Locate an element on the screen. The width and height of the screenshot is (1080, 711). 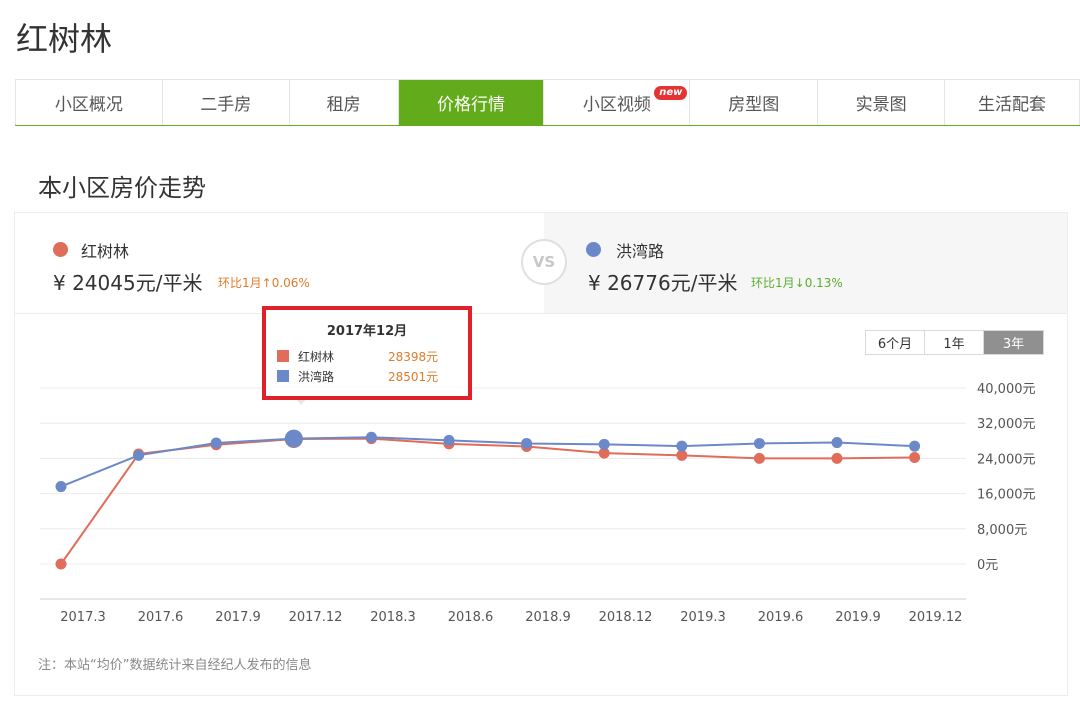
x-tick-label: 2019.6 is located at coordinates (781, 617).